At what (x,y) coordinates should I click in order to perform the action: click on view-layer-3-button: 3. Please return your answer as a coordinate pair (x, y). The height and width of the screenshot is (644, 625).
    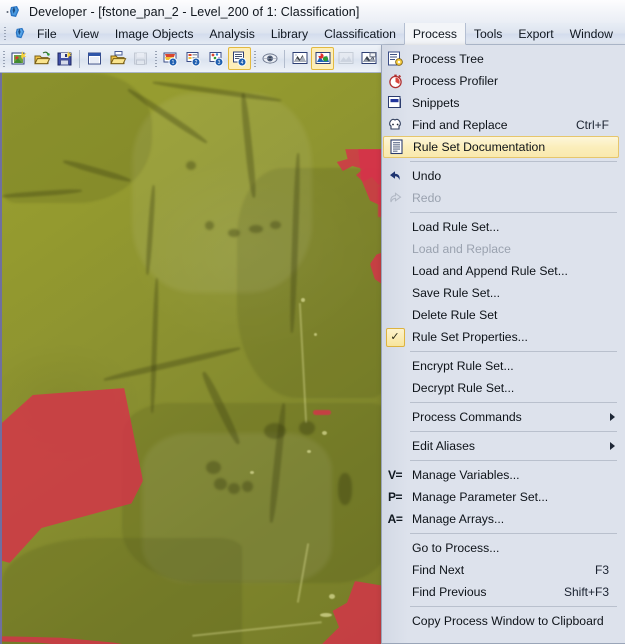
    Looking at the image, I should click on (216, 58).